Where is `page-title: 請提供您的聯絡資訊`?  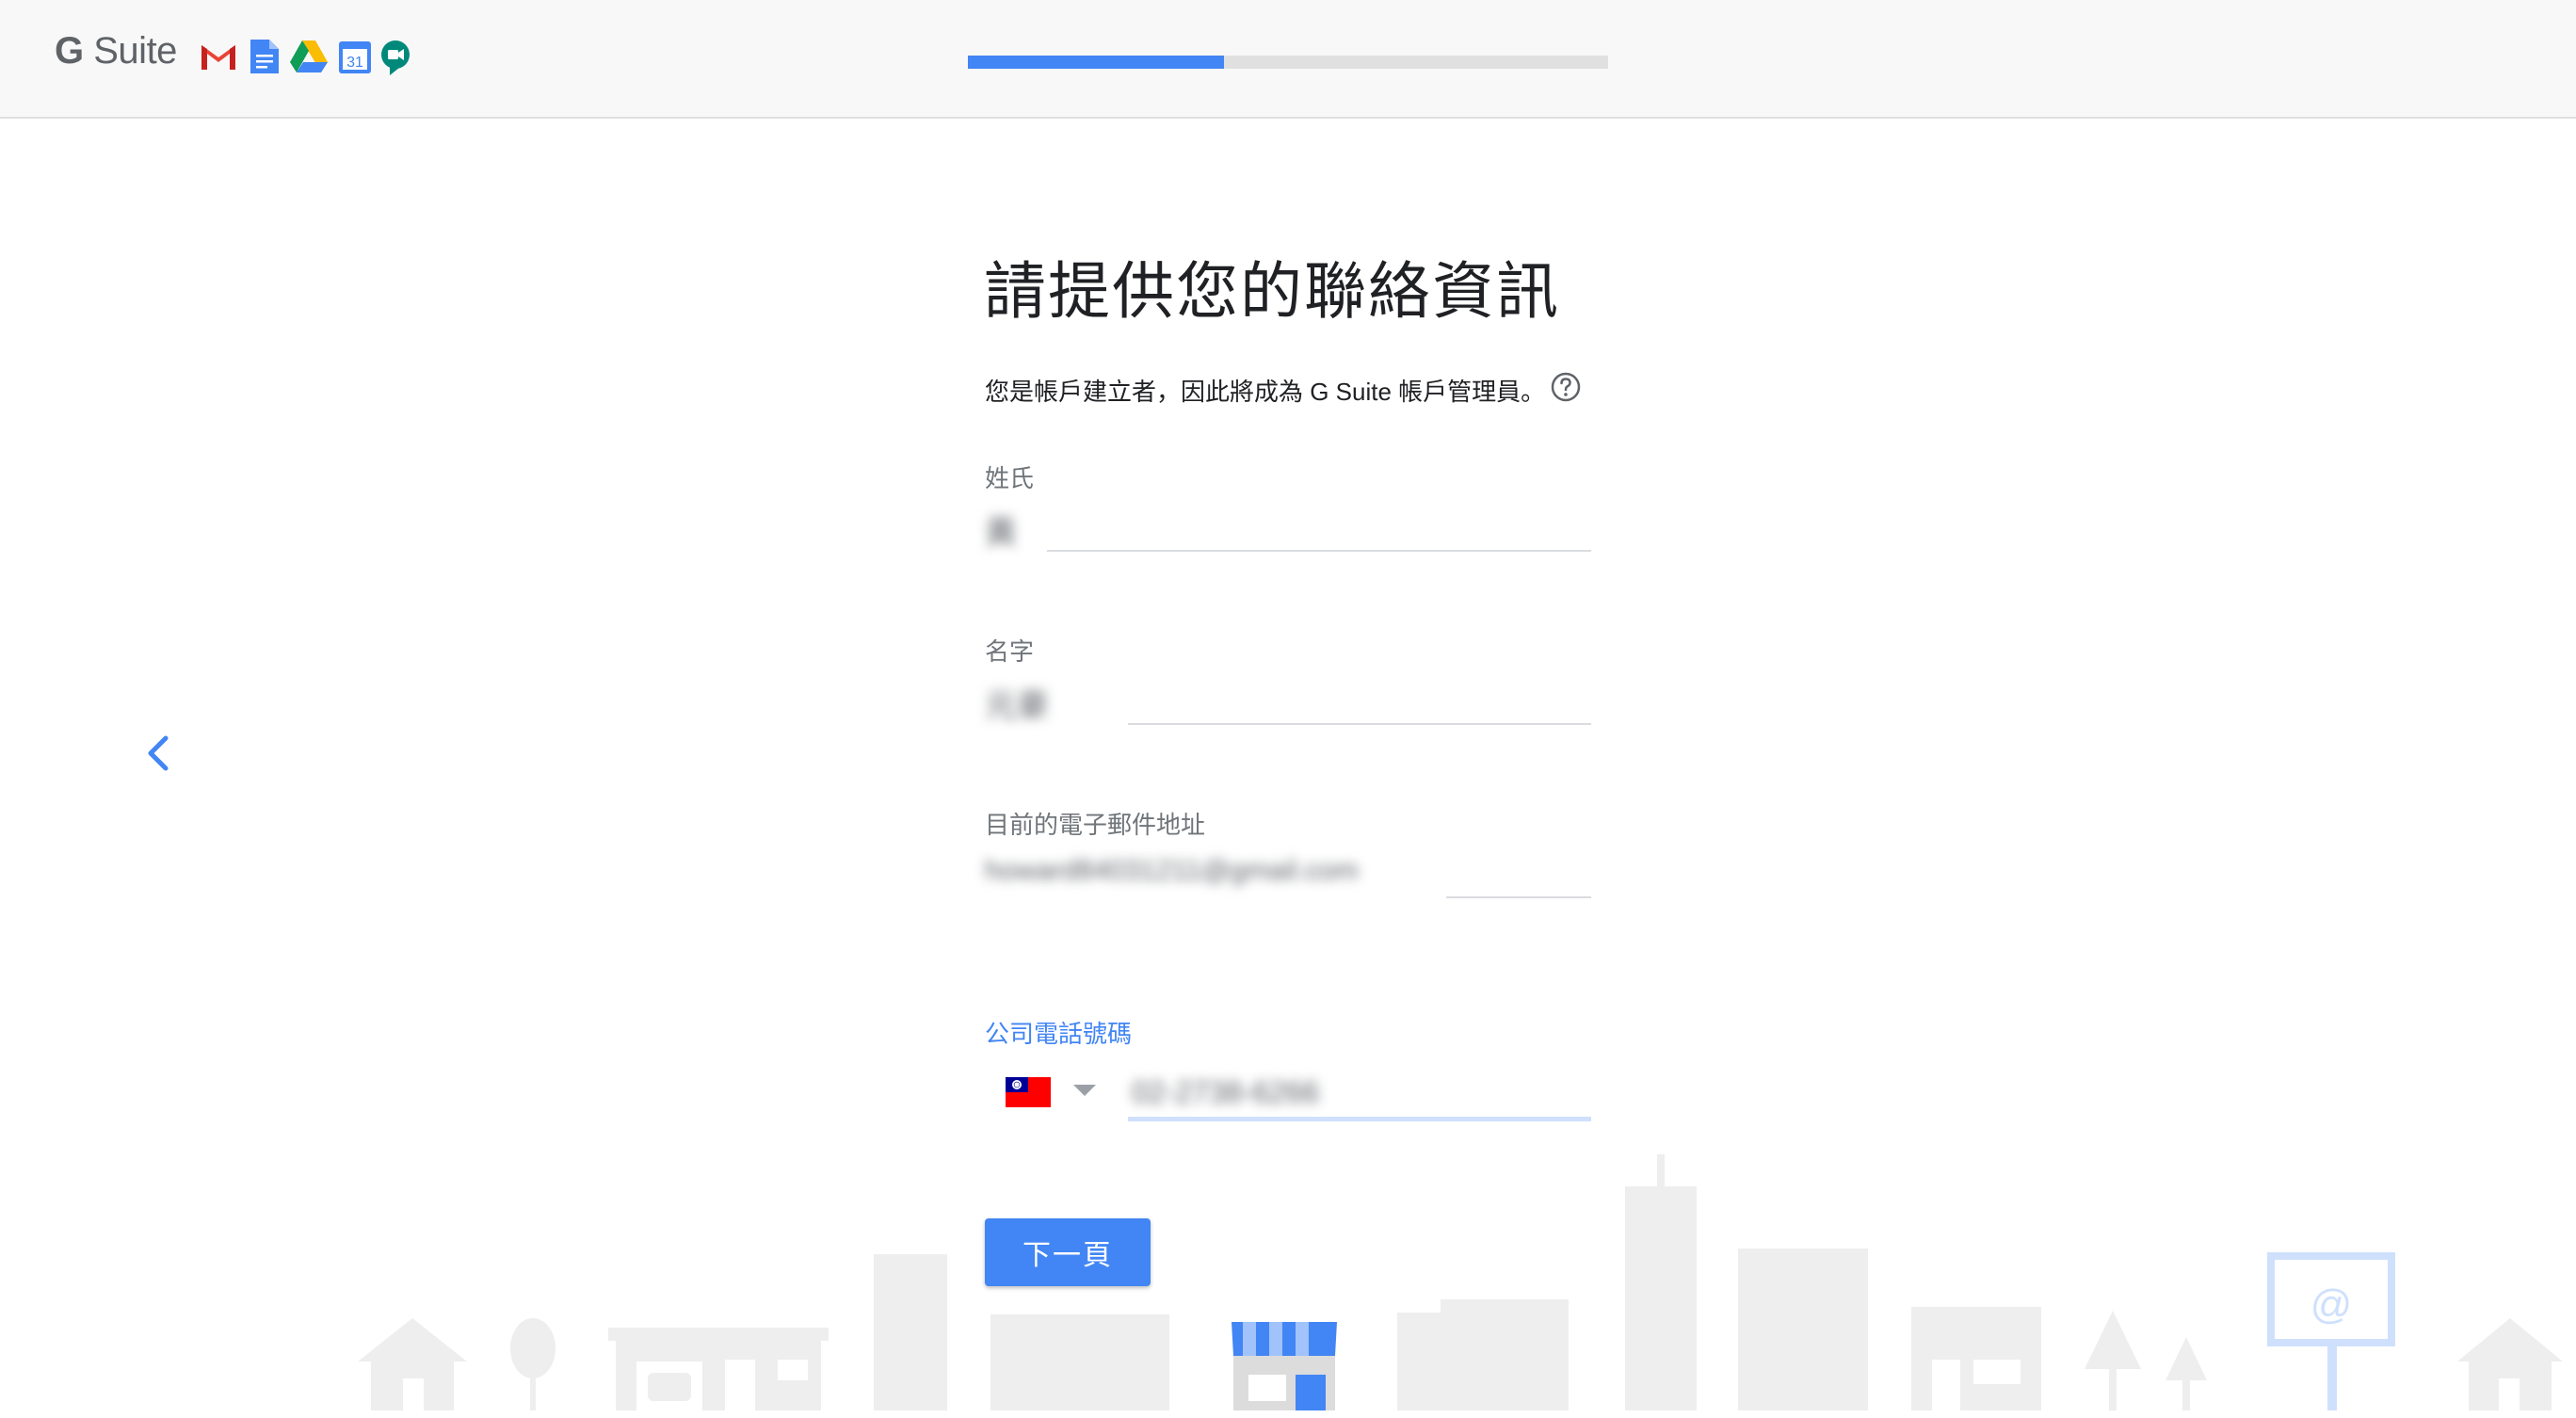 page-title: 請提供您的聯絡資訊 is located at coordinates (1272, 291).